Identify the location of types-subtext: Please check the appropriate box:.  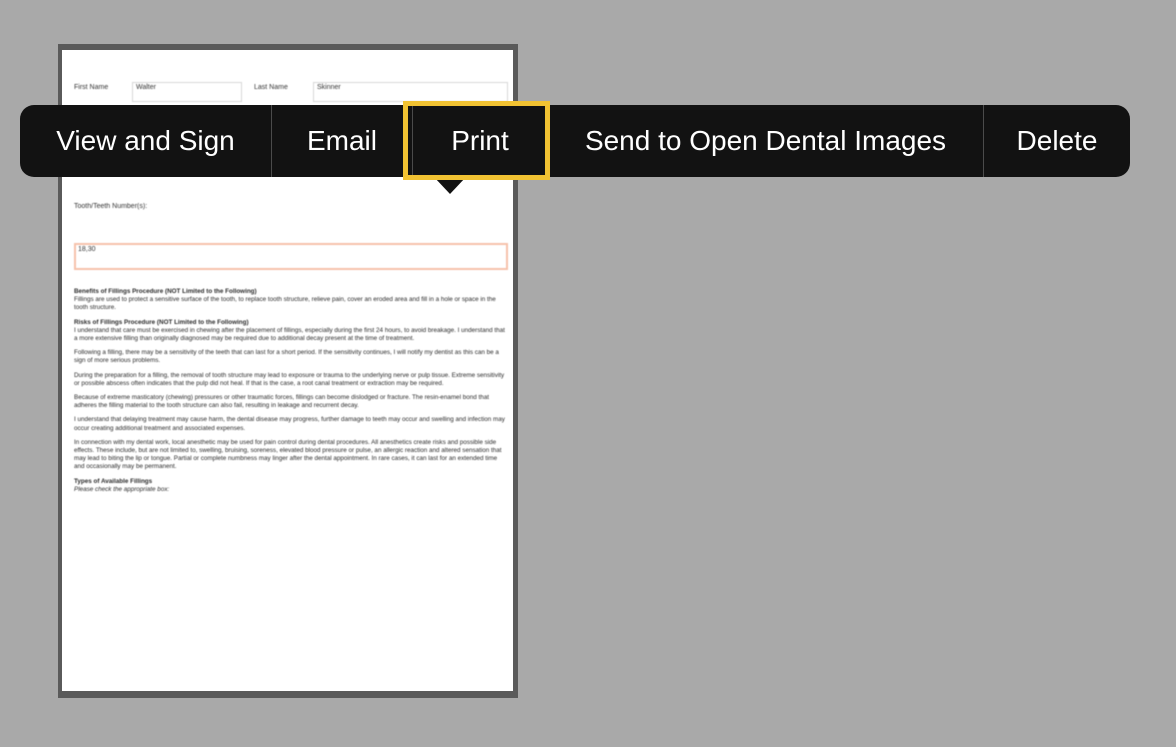
(122, 489).